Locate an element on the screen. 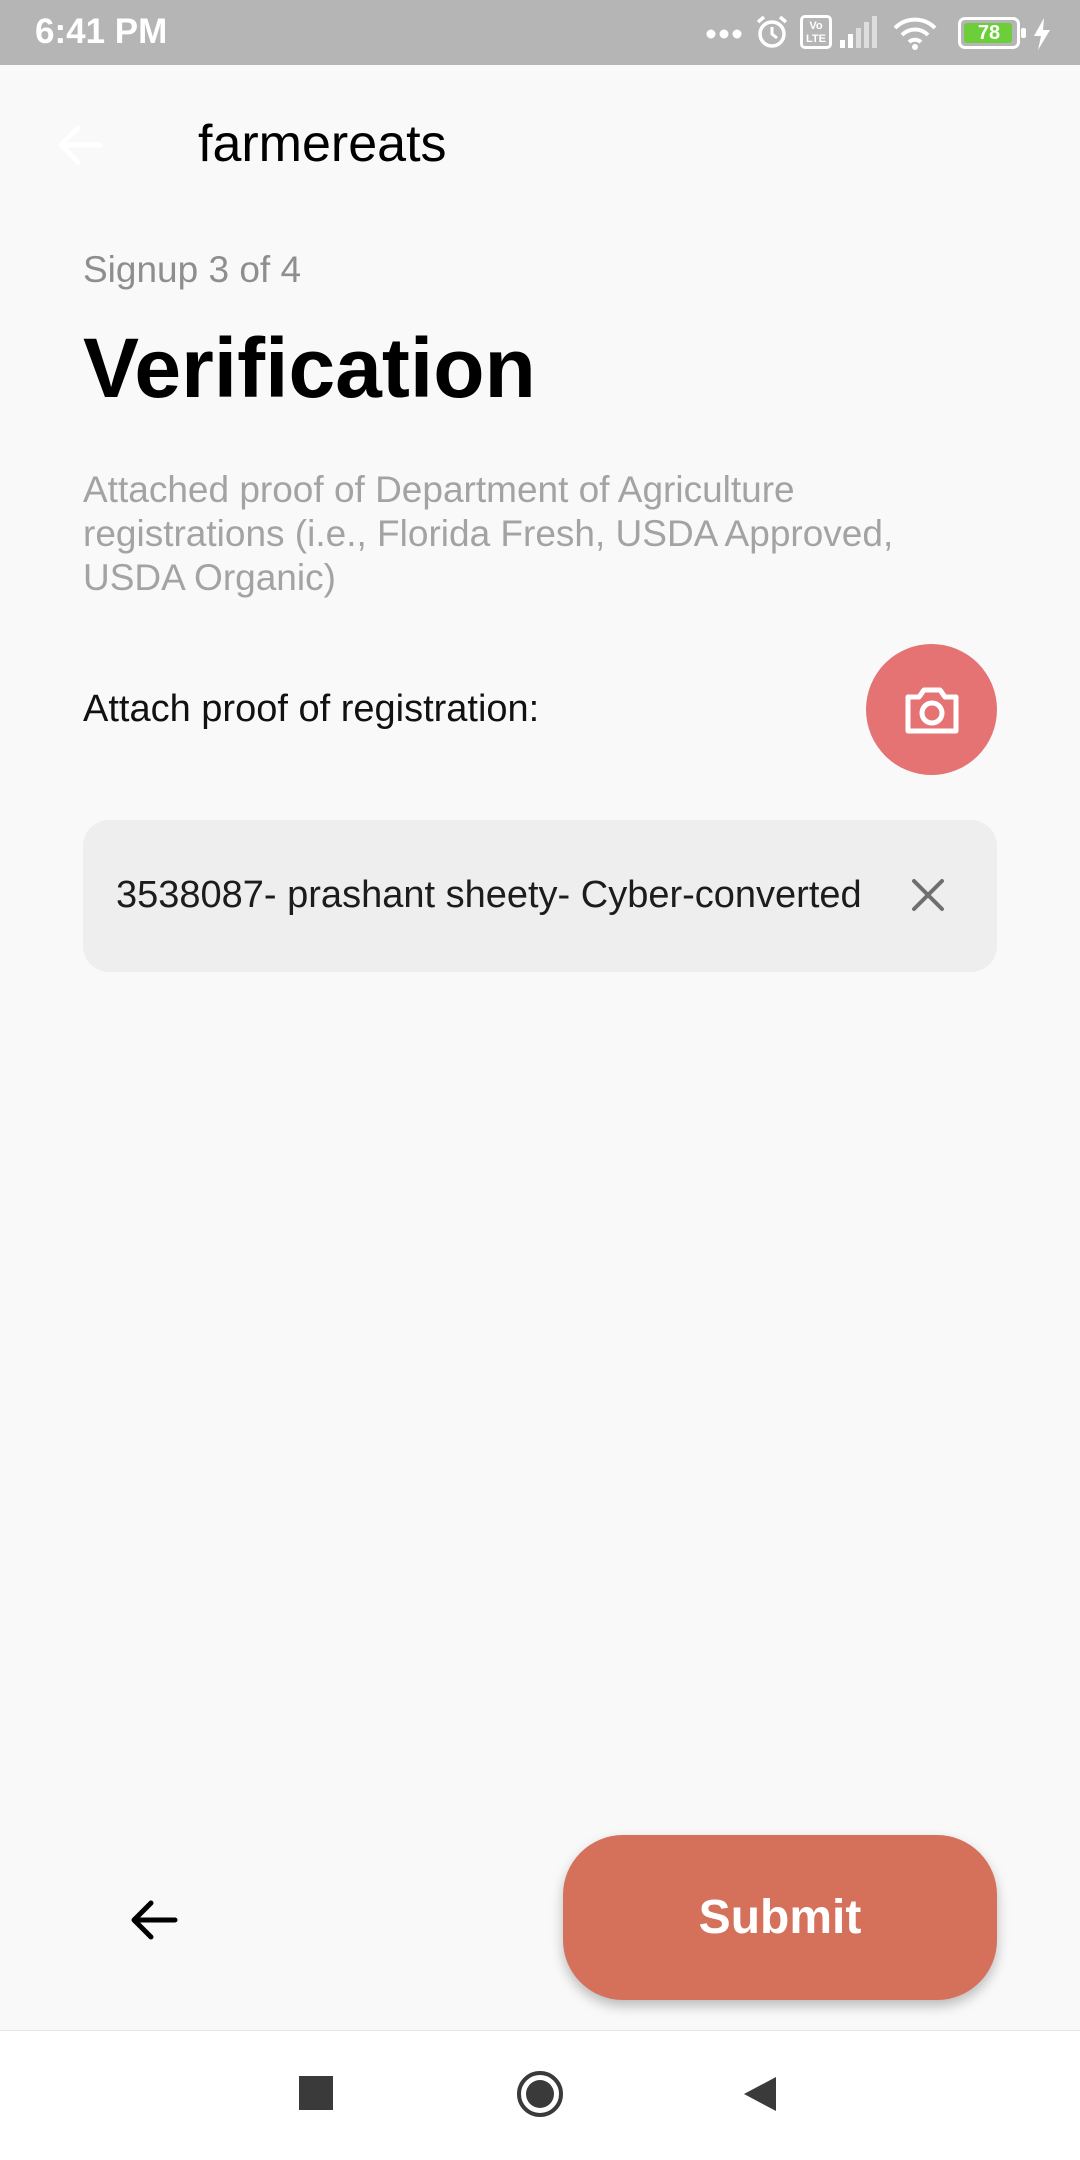 The image size is (1080, 2160). navigation-bar is located at coordinates (540, 2095).